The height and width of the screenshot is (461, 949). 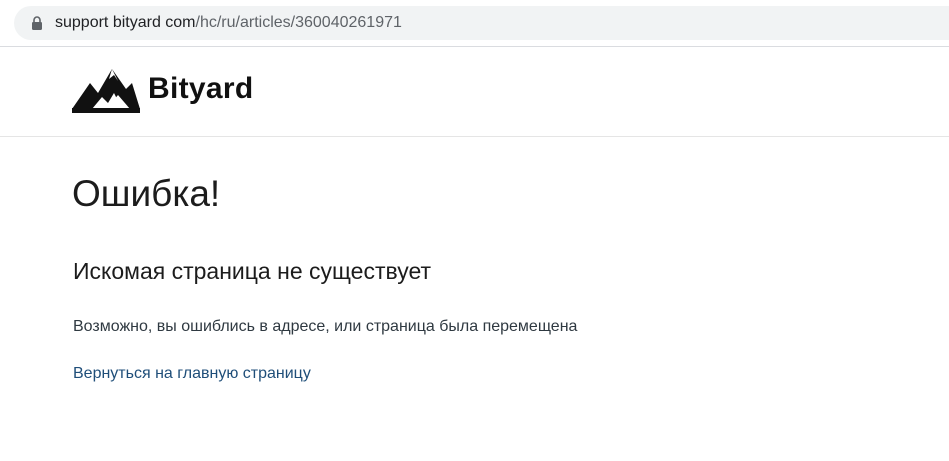 I want to click on lock-icon, so click(x=37, y=23).